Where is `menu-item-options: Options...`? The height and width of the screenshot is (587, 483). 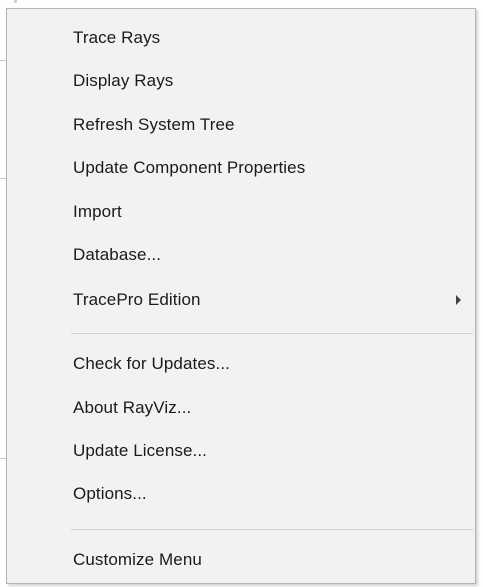
menu-item-options: Options... is located at coordinates (241, 494).